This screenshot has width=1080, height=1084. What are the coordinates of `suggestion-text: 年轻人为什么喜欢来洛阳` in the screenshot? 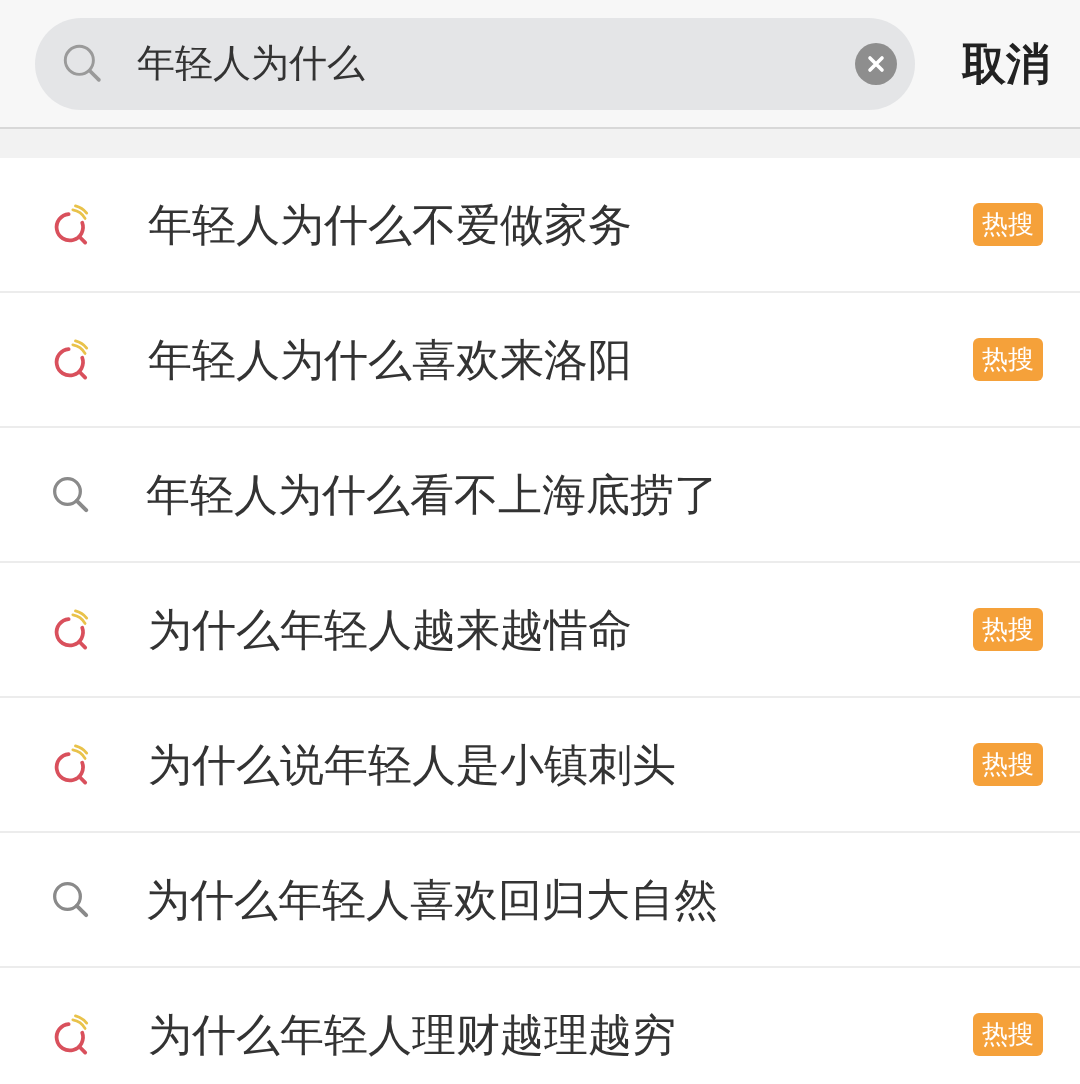 It's located at (390, 359).